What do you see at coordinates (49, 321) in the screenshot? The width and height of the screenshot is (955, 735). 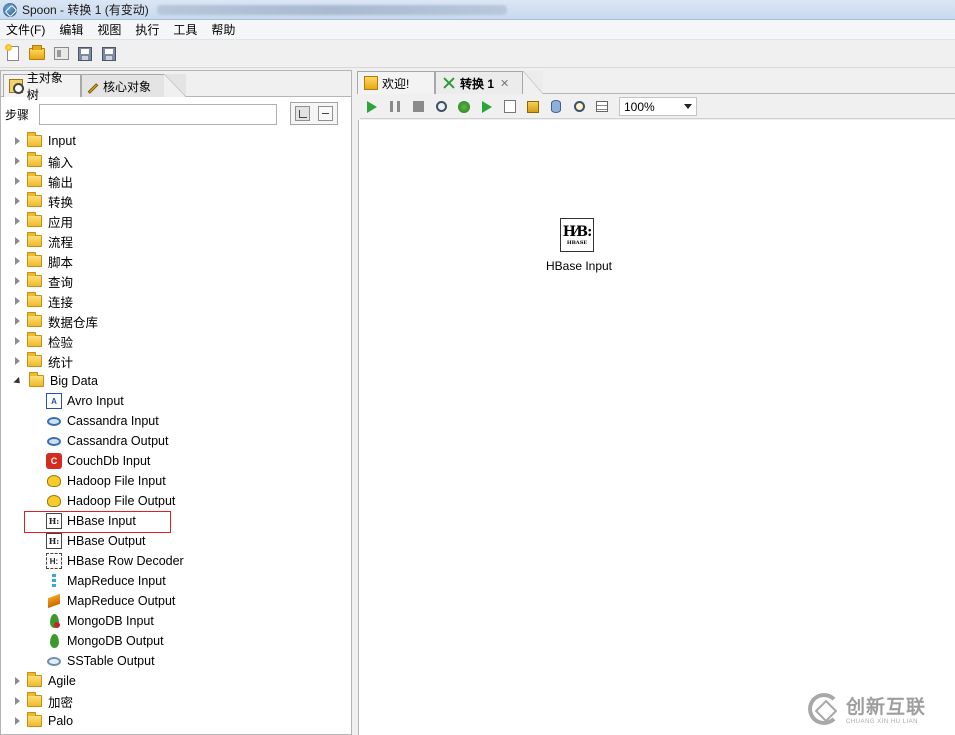 I see `tree-folder: 数据仓库` at bounding box center [49, 321].